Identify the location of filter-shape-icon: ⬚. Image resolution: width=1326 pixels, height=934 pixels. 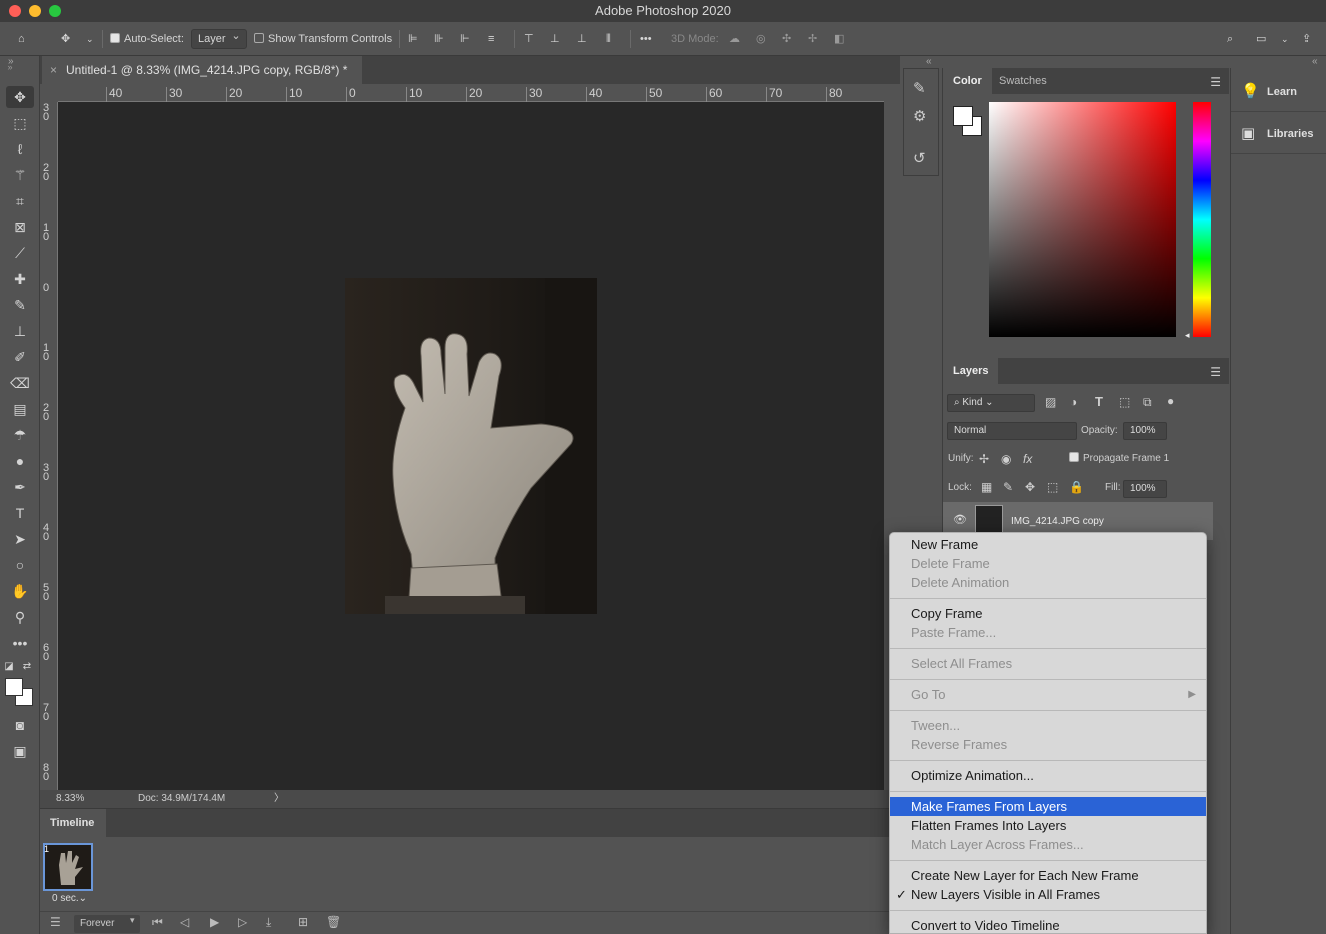
(1124, 402).